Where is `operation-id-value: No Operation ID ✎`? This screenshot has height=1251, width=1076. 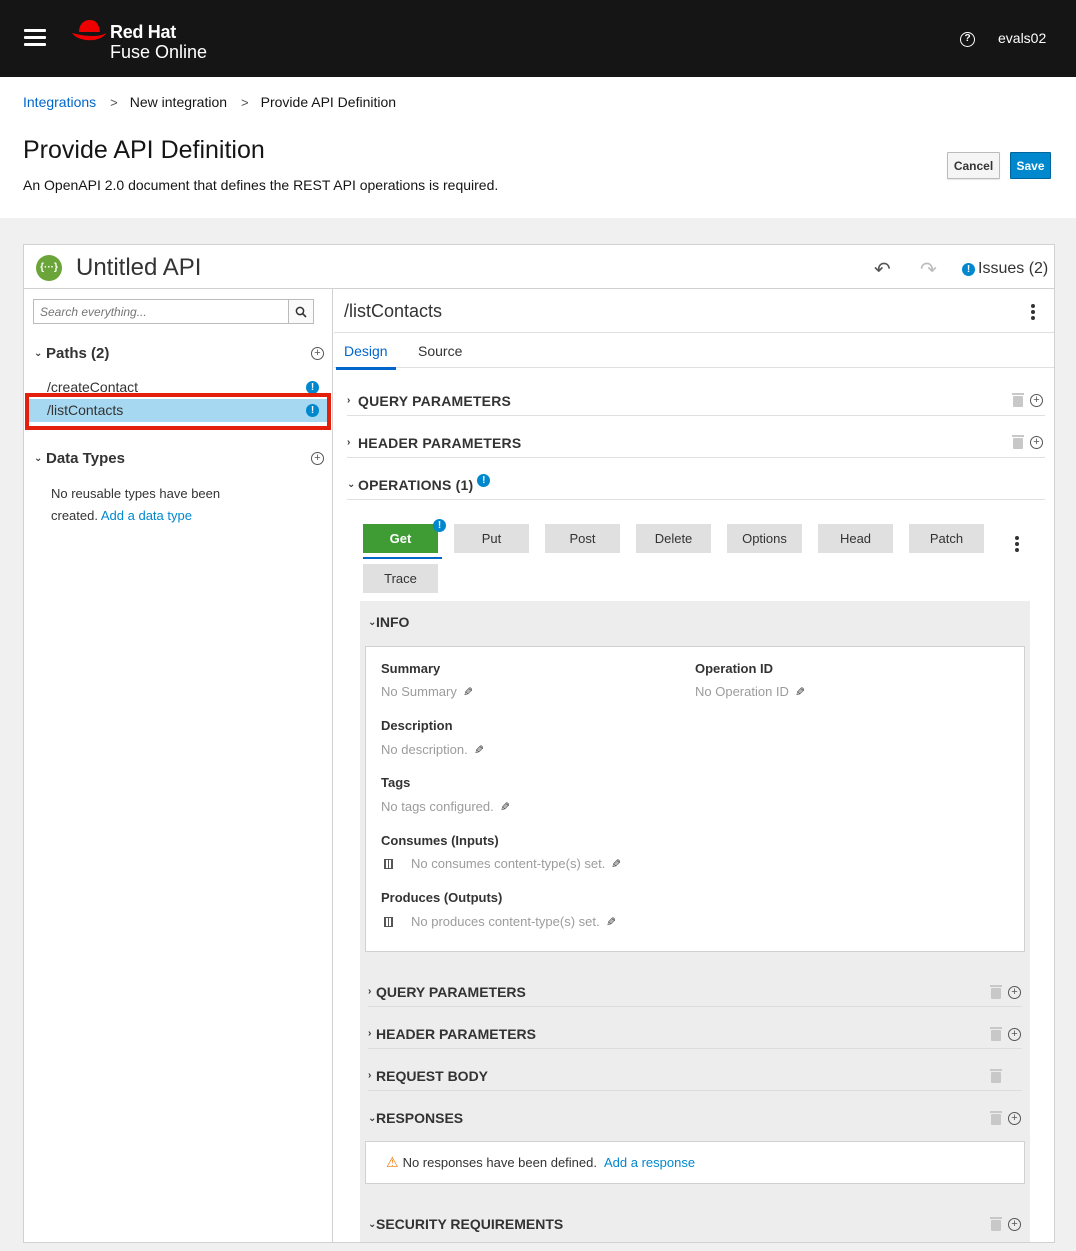 operation-id-value: No Operation ID ✎ is located at coordinates (750, 691).